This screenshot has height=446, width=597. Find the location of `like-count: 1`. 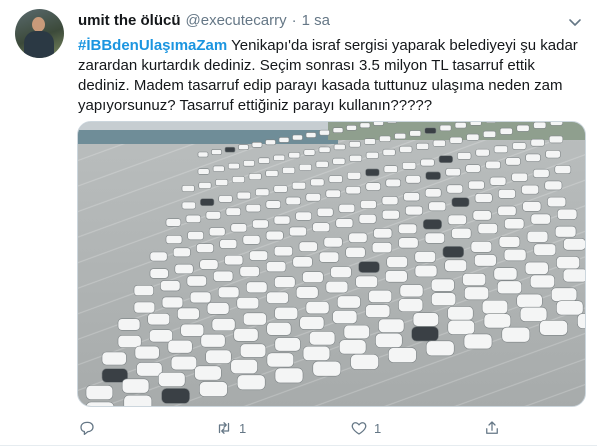

like-count: 1 is located at coordinates (377, 428).